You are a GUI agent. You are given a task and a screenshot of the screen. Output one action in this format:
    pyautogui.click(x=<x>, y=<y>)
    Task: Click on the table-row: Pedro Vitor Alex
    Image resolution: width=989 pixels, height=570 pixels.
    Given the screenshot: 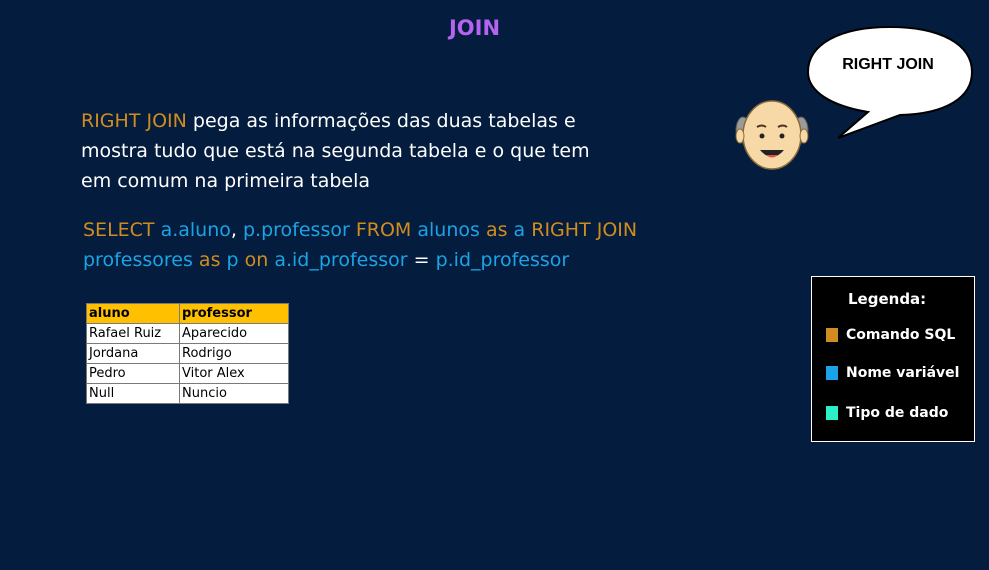 What is the action you would take?
    pyautogui.click(x=187, y=373)
    